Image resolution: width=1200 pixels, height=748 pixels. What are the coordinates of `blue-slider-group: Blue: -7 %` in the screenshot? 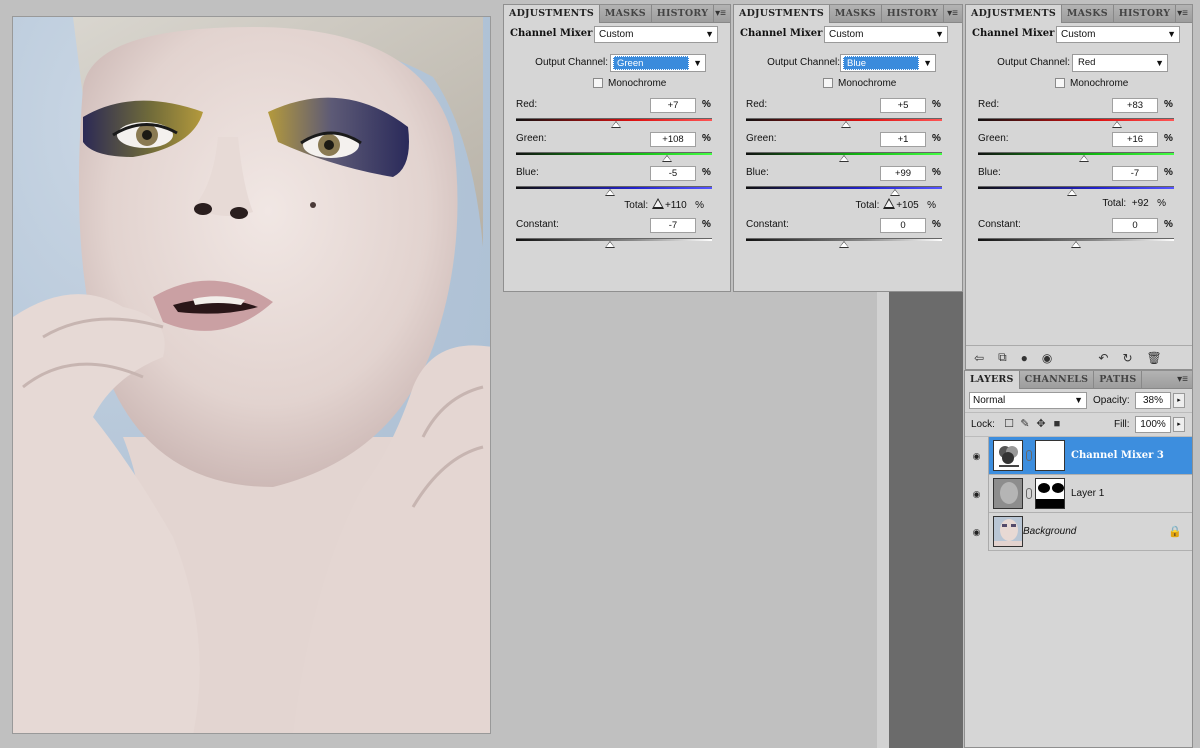 It's located at (1079, 180).